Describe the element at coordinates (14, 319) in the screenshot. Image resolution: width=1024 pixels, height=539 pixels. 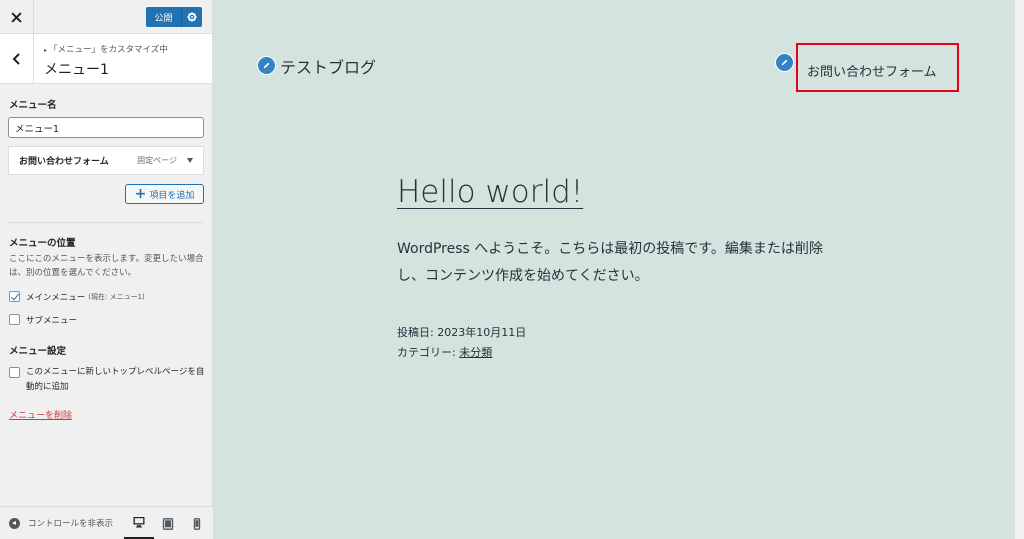
I see `checkbox-sub-menu` at that location.